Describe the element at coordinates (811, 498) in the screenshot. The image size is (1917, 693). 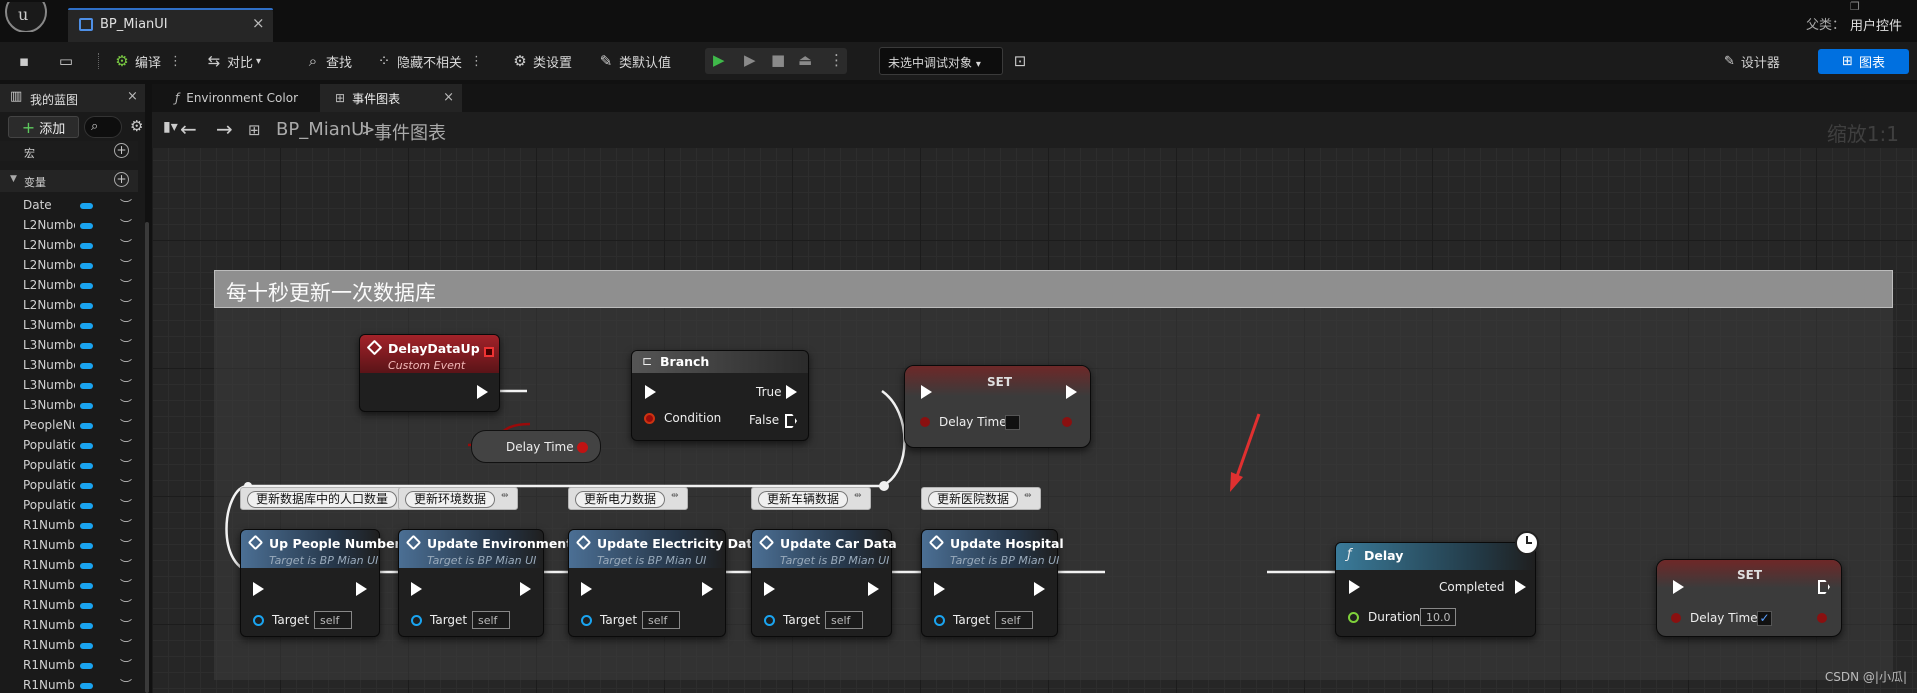
I see `comment-bubble: 更新车辆数据 ⇹` at that location.